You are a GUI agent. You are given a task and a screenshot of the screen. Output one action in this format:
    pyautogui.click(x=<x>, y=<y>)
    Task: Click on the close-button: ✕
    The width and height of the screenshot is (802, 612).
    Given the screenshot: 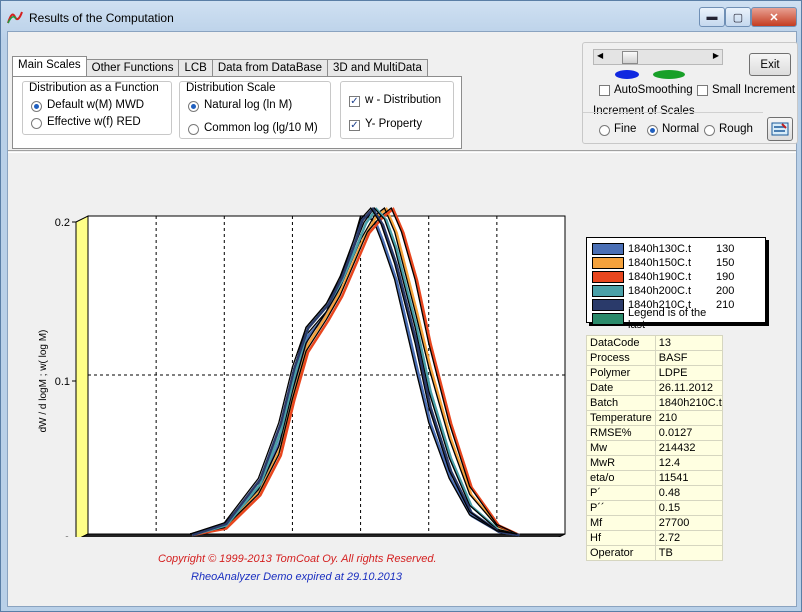 What is the action you would take?
    pyautogui.click(x=774, y=17)
    